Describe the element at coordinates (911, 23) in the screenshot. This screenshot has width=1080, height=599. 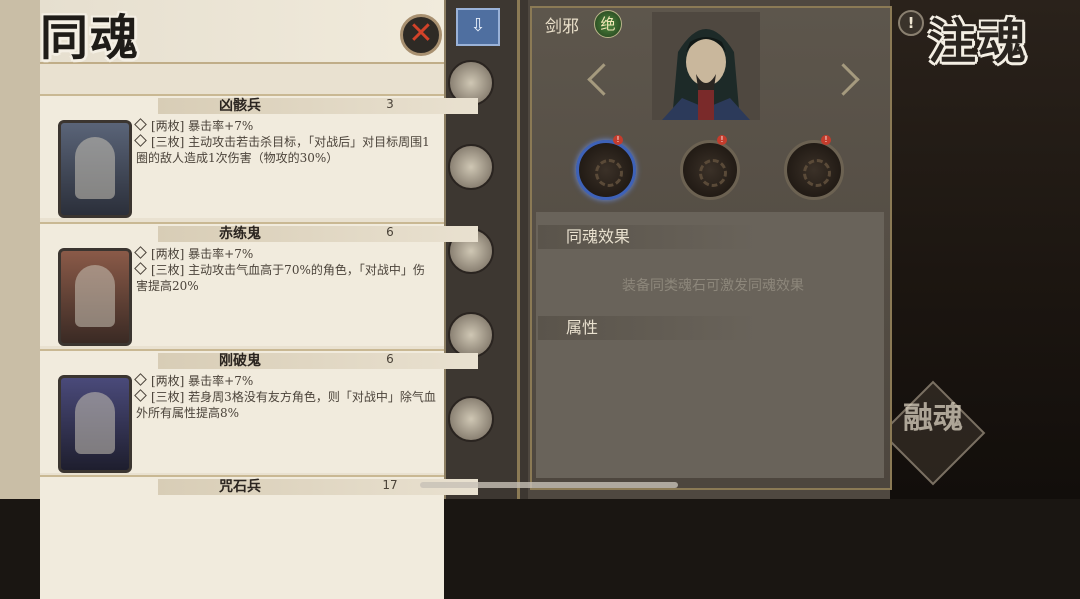
I see `info-icon: !` at that location.